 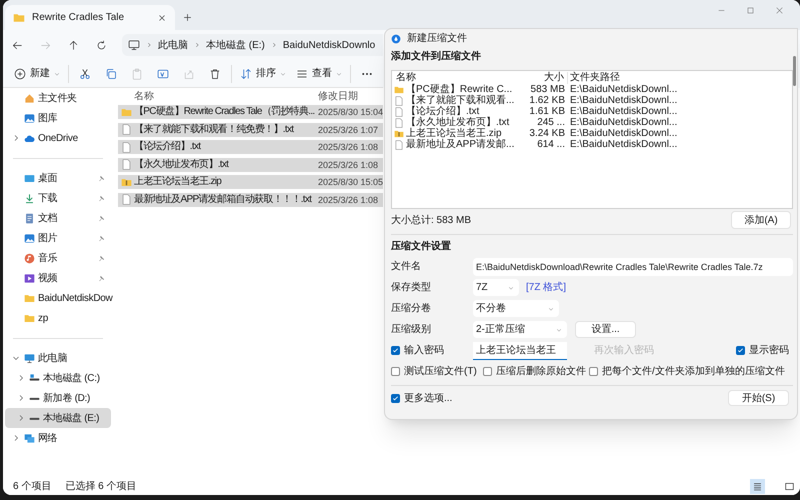 What do you see at coordinates (633, 267) in the screenshot?
I see `filename-field: E:\BaiduNetdiskDownload\Rewrite Cradles Tale\Rewrite Cradles Tale.7z` at bounding box center [633, 267].